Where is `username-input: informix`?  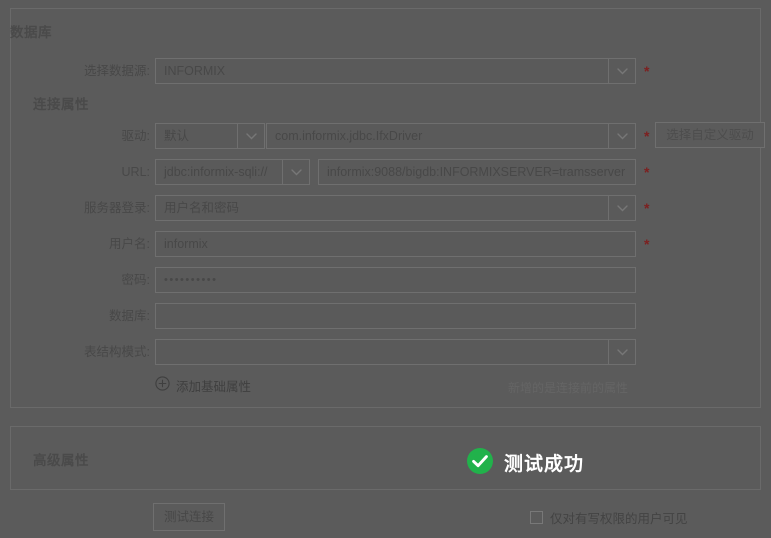 username-input: informix is located at coordinates (395, 244).